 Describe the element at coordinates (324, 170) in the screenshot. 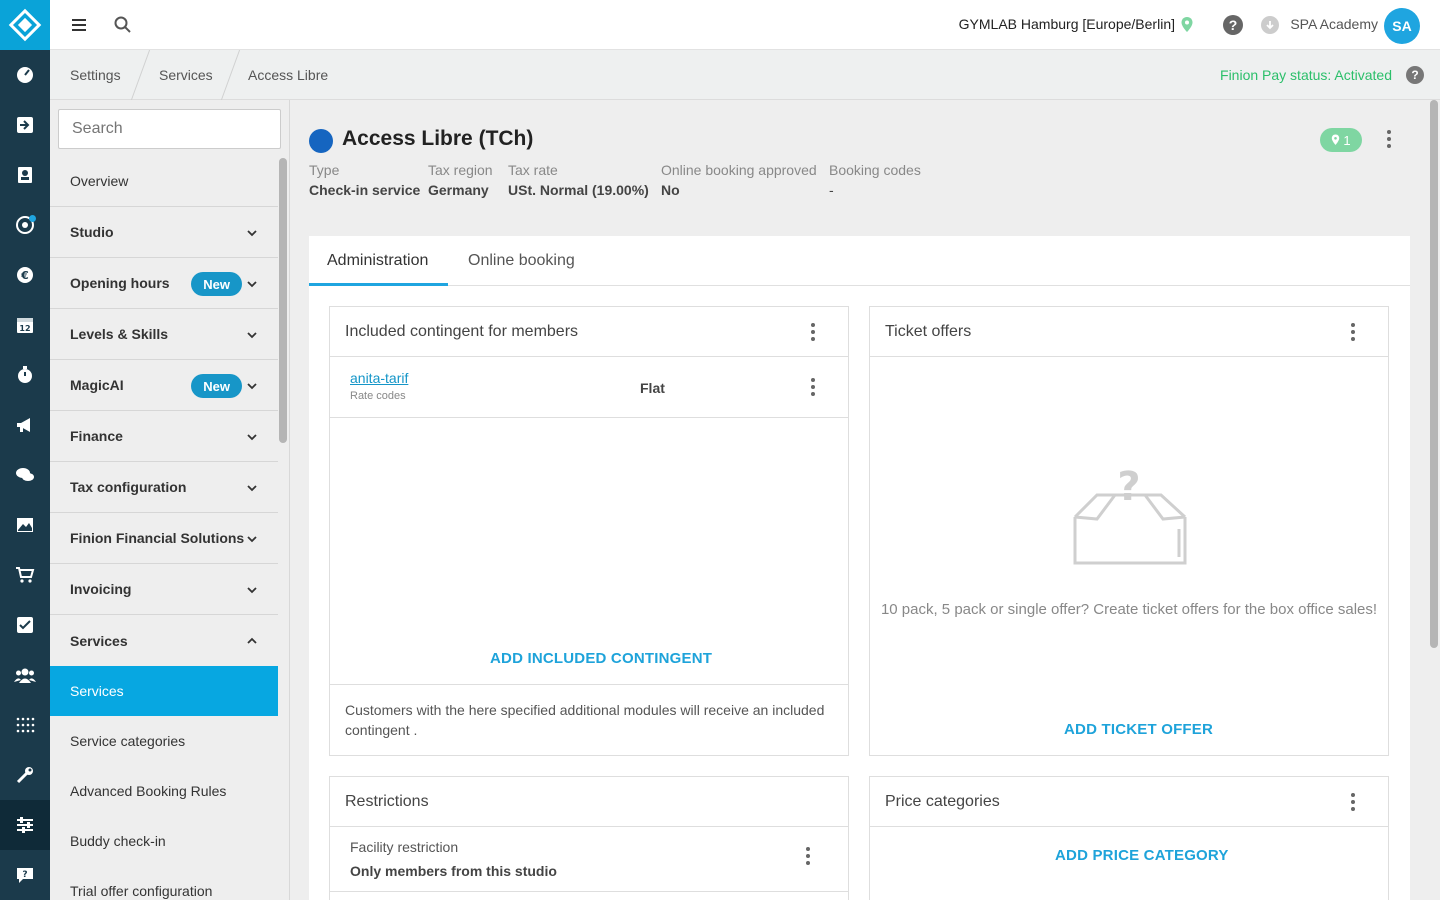

I see `meta-label: Type` at that location.